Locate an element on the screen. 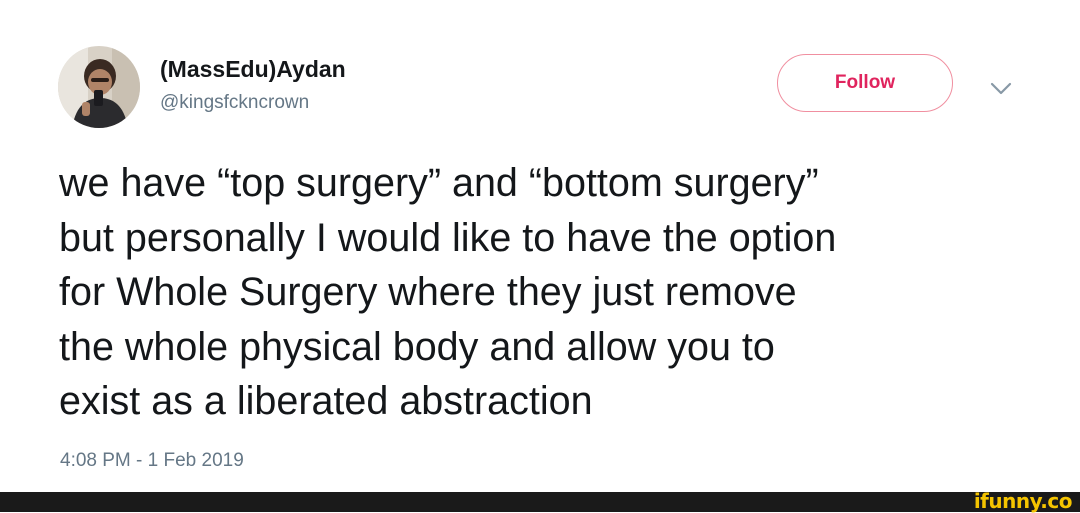 This screenshot has height=513, width=1080. tweet-text-line: the whole physical body and allow you to is located at coordinates (417, 346).